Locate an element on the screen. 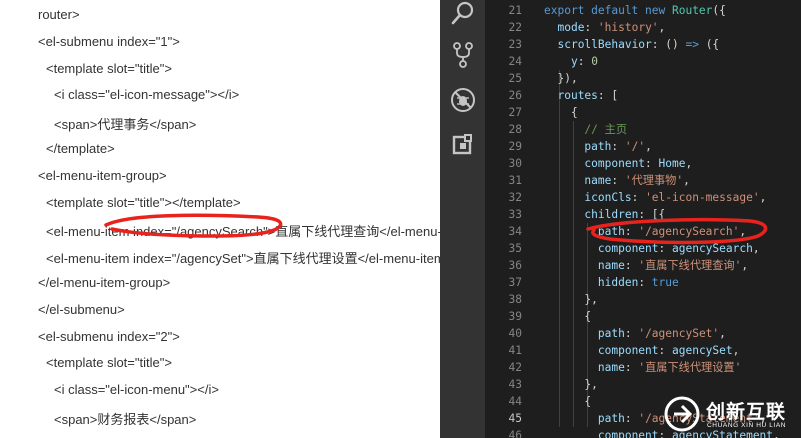  editor-line: 38 }, is located at coordinates (643, 299).